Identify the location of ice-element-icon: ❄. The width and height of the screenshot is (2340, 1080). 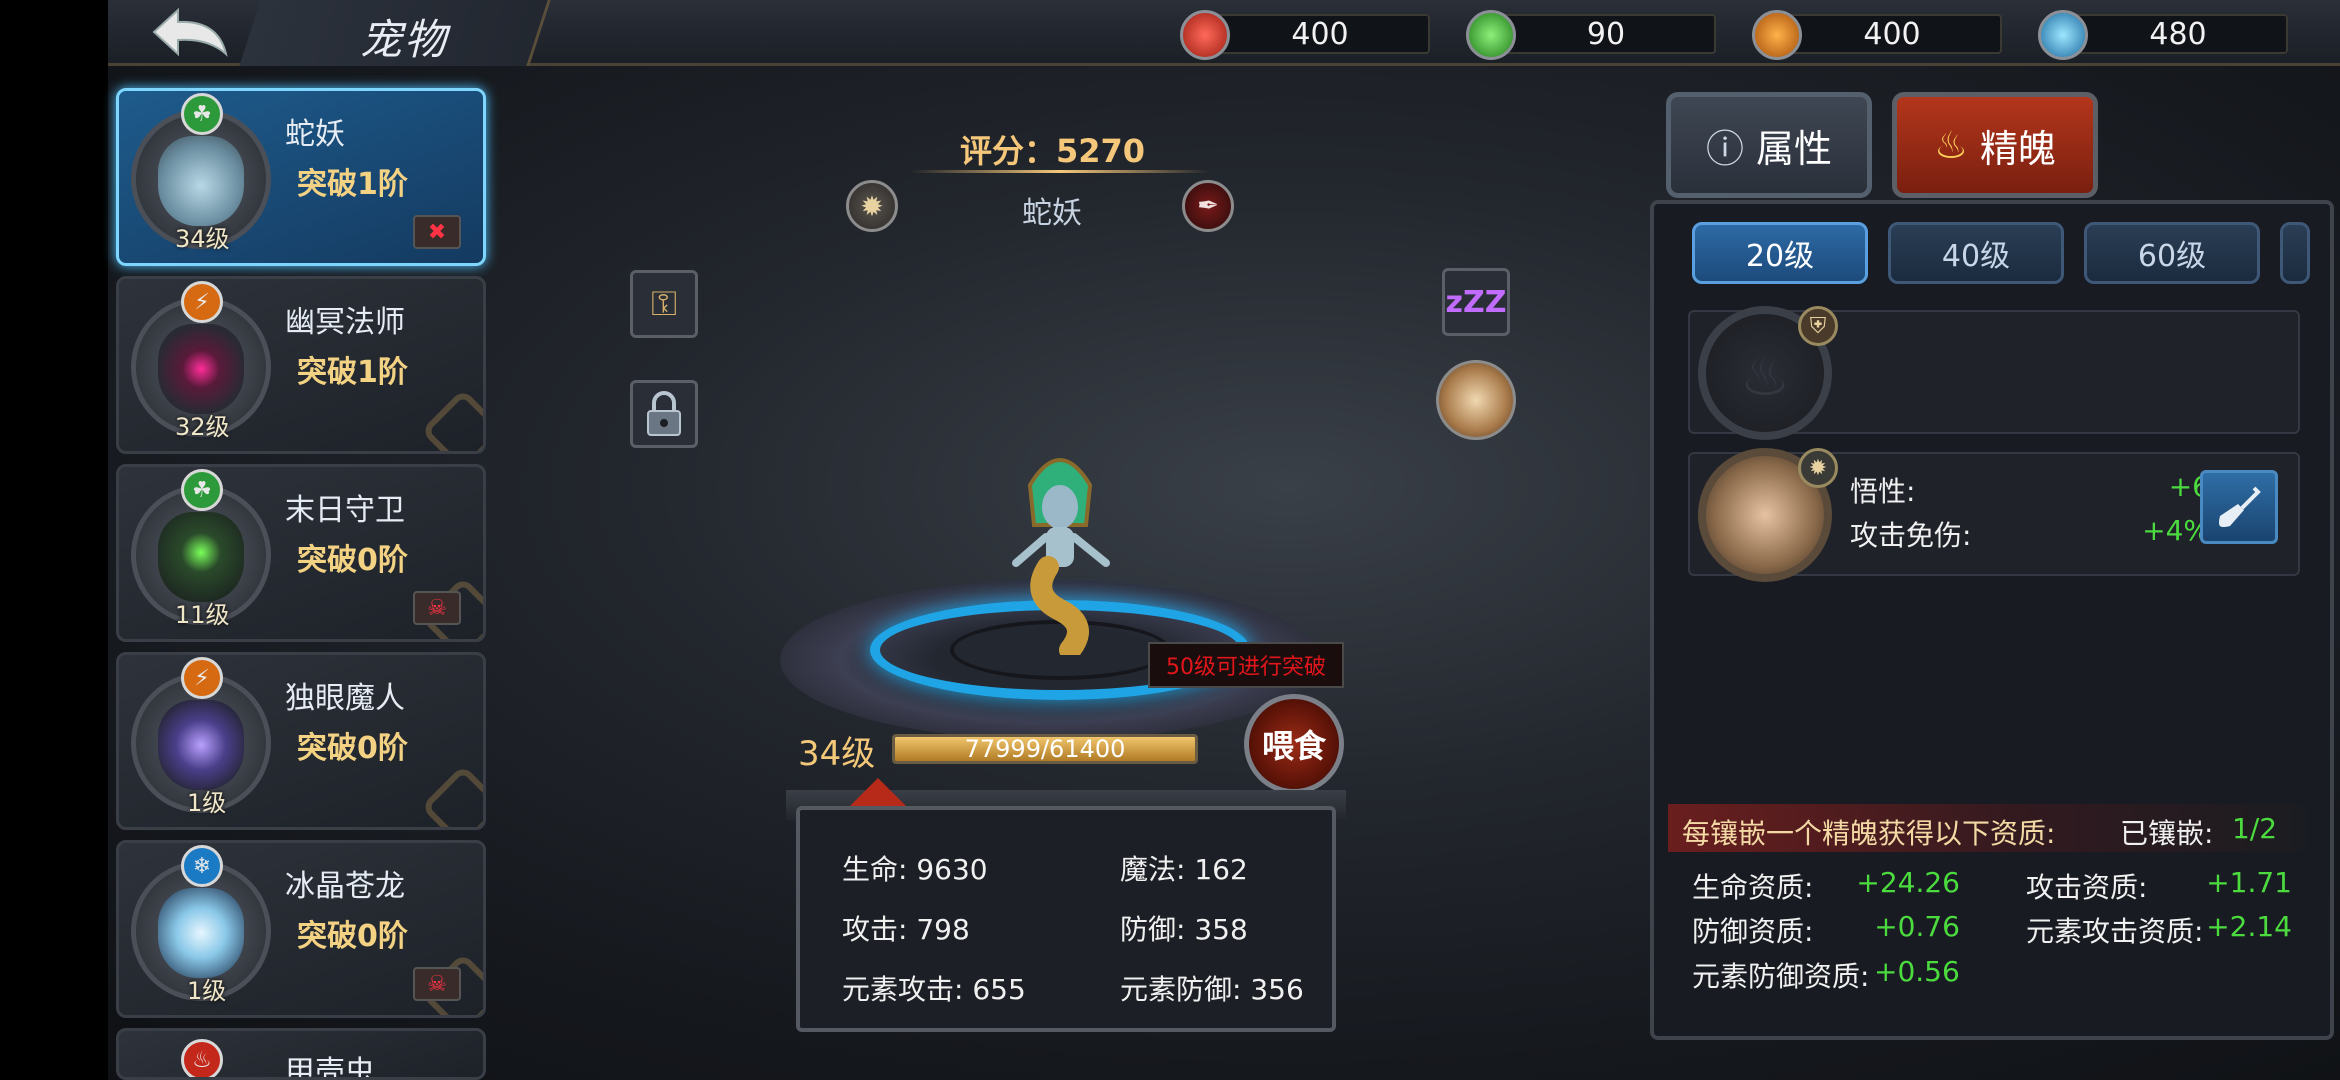
(202, 866).